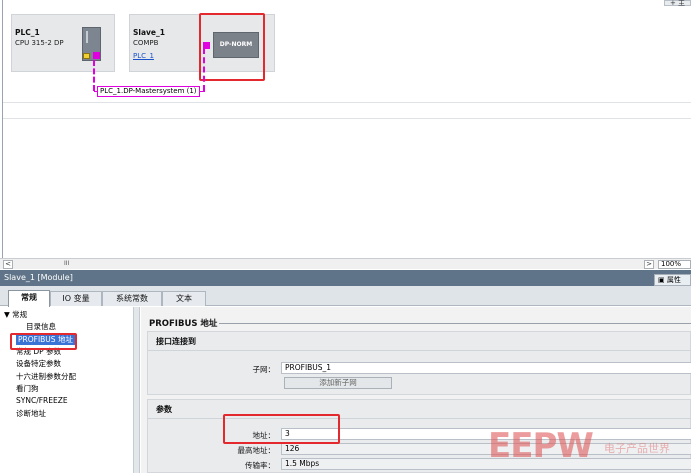 Image resolution: width=691 pixels, height=473 pixels. I want to click on address-highlight-box, so click(281, 429).